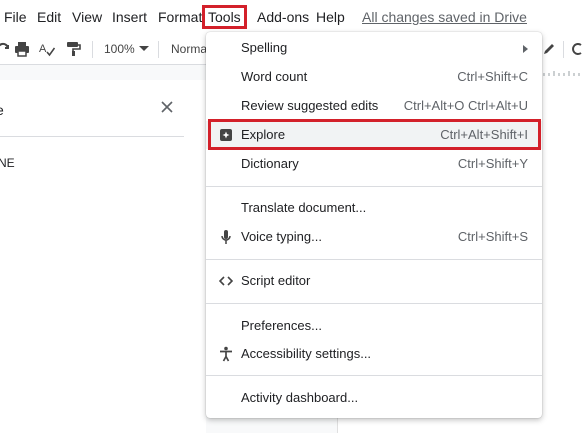 The image size is (582, 433). I want to click on ruler, so click(561, 70).